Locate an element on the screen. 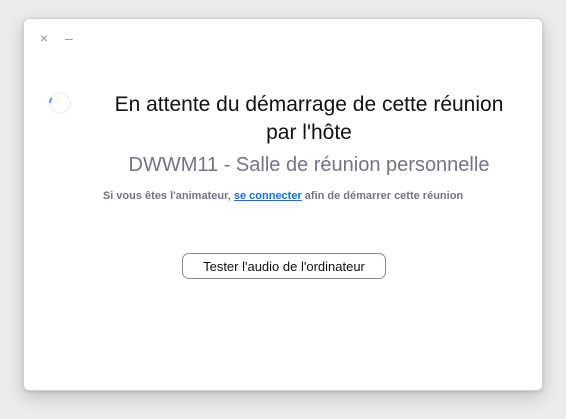 The image size is (566, 419). close-icon: × is located at coordinates (44, 38).